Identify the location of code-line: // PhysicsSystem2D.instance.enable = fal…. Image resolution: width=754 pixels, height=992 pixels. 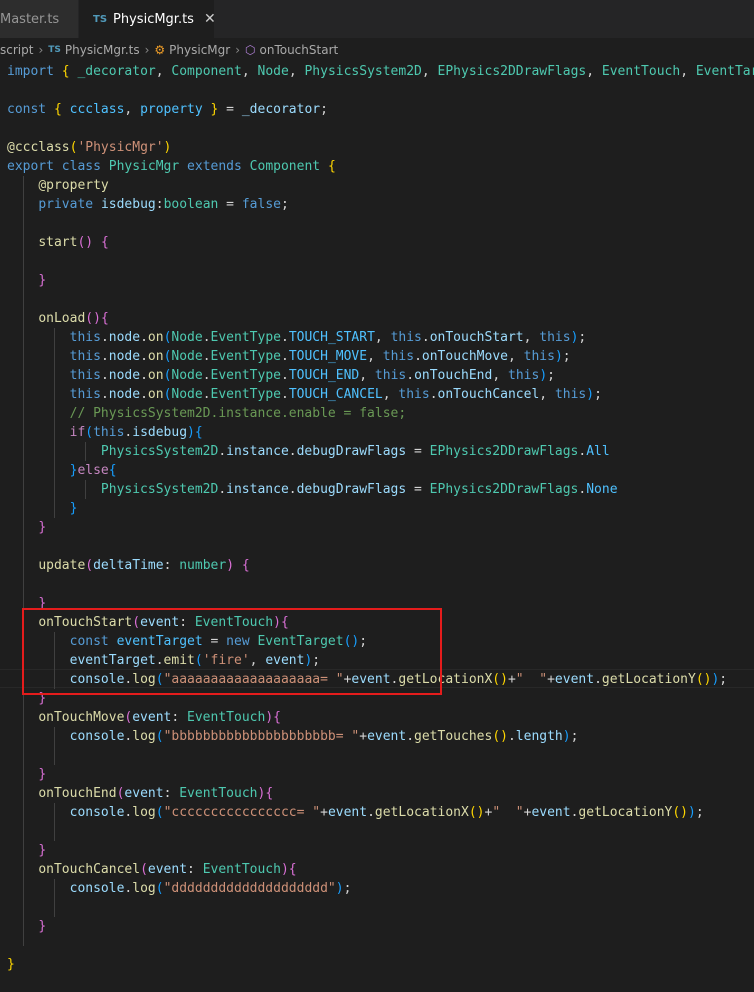
(380, 413).